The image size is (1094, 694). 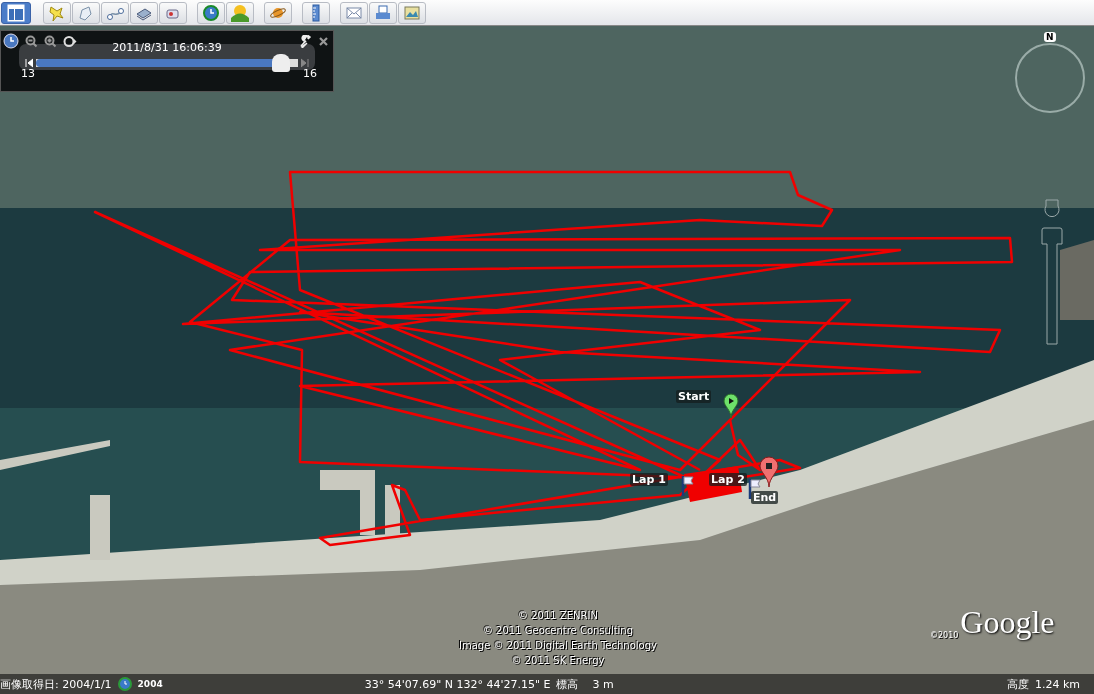 I want to click on sidebar-icon, so click(x=16, y=12).